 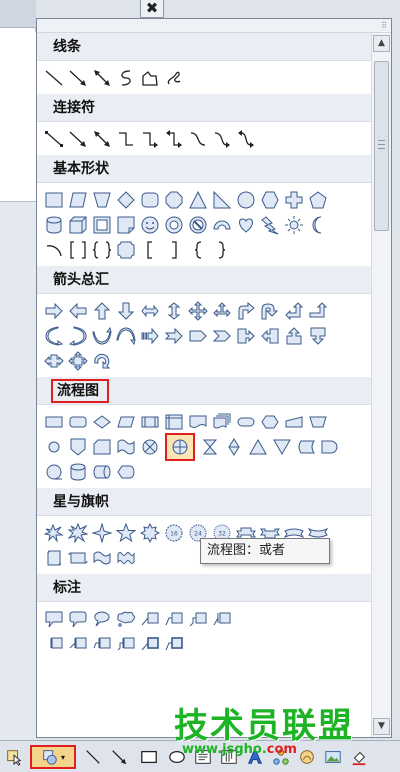 What do you see at coordinates (102, 558) in the screenshot?
I see `wave-shape` at bounding box center [102, 558].